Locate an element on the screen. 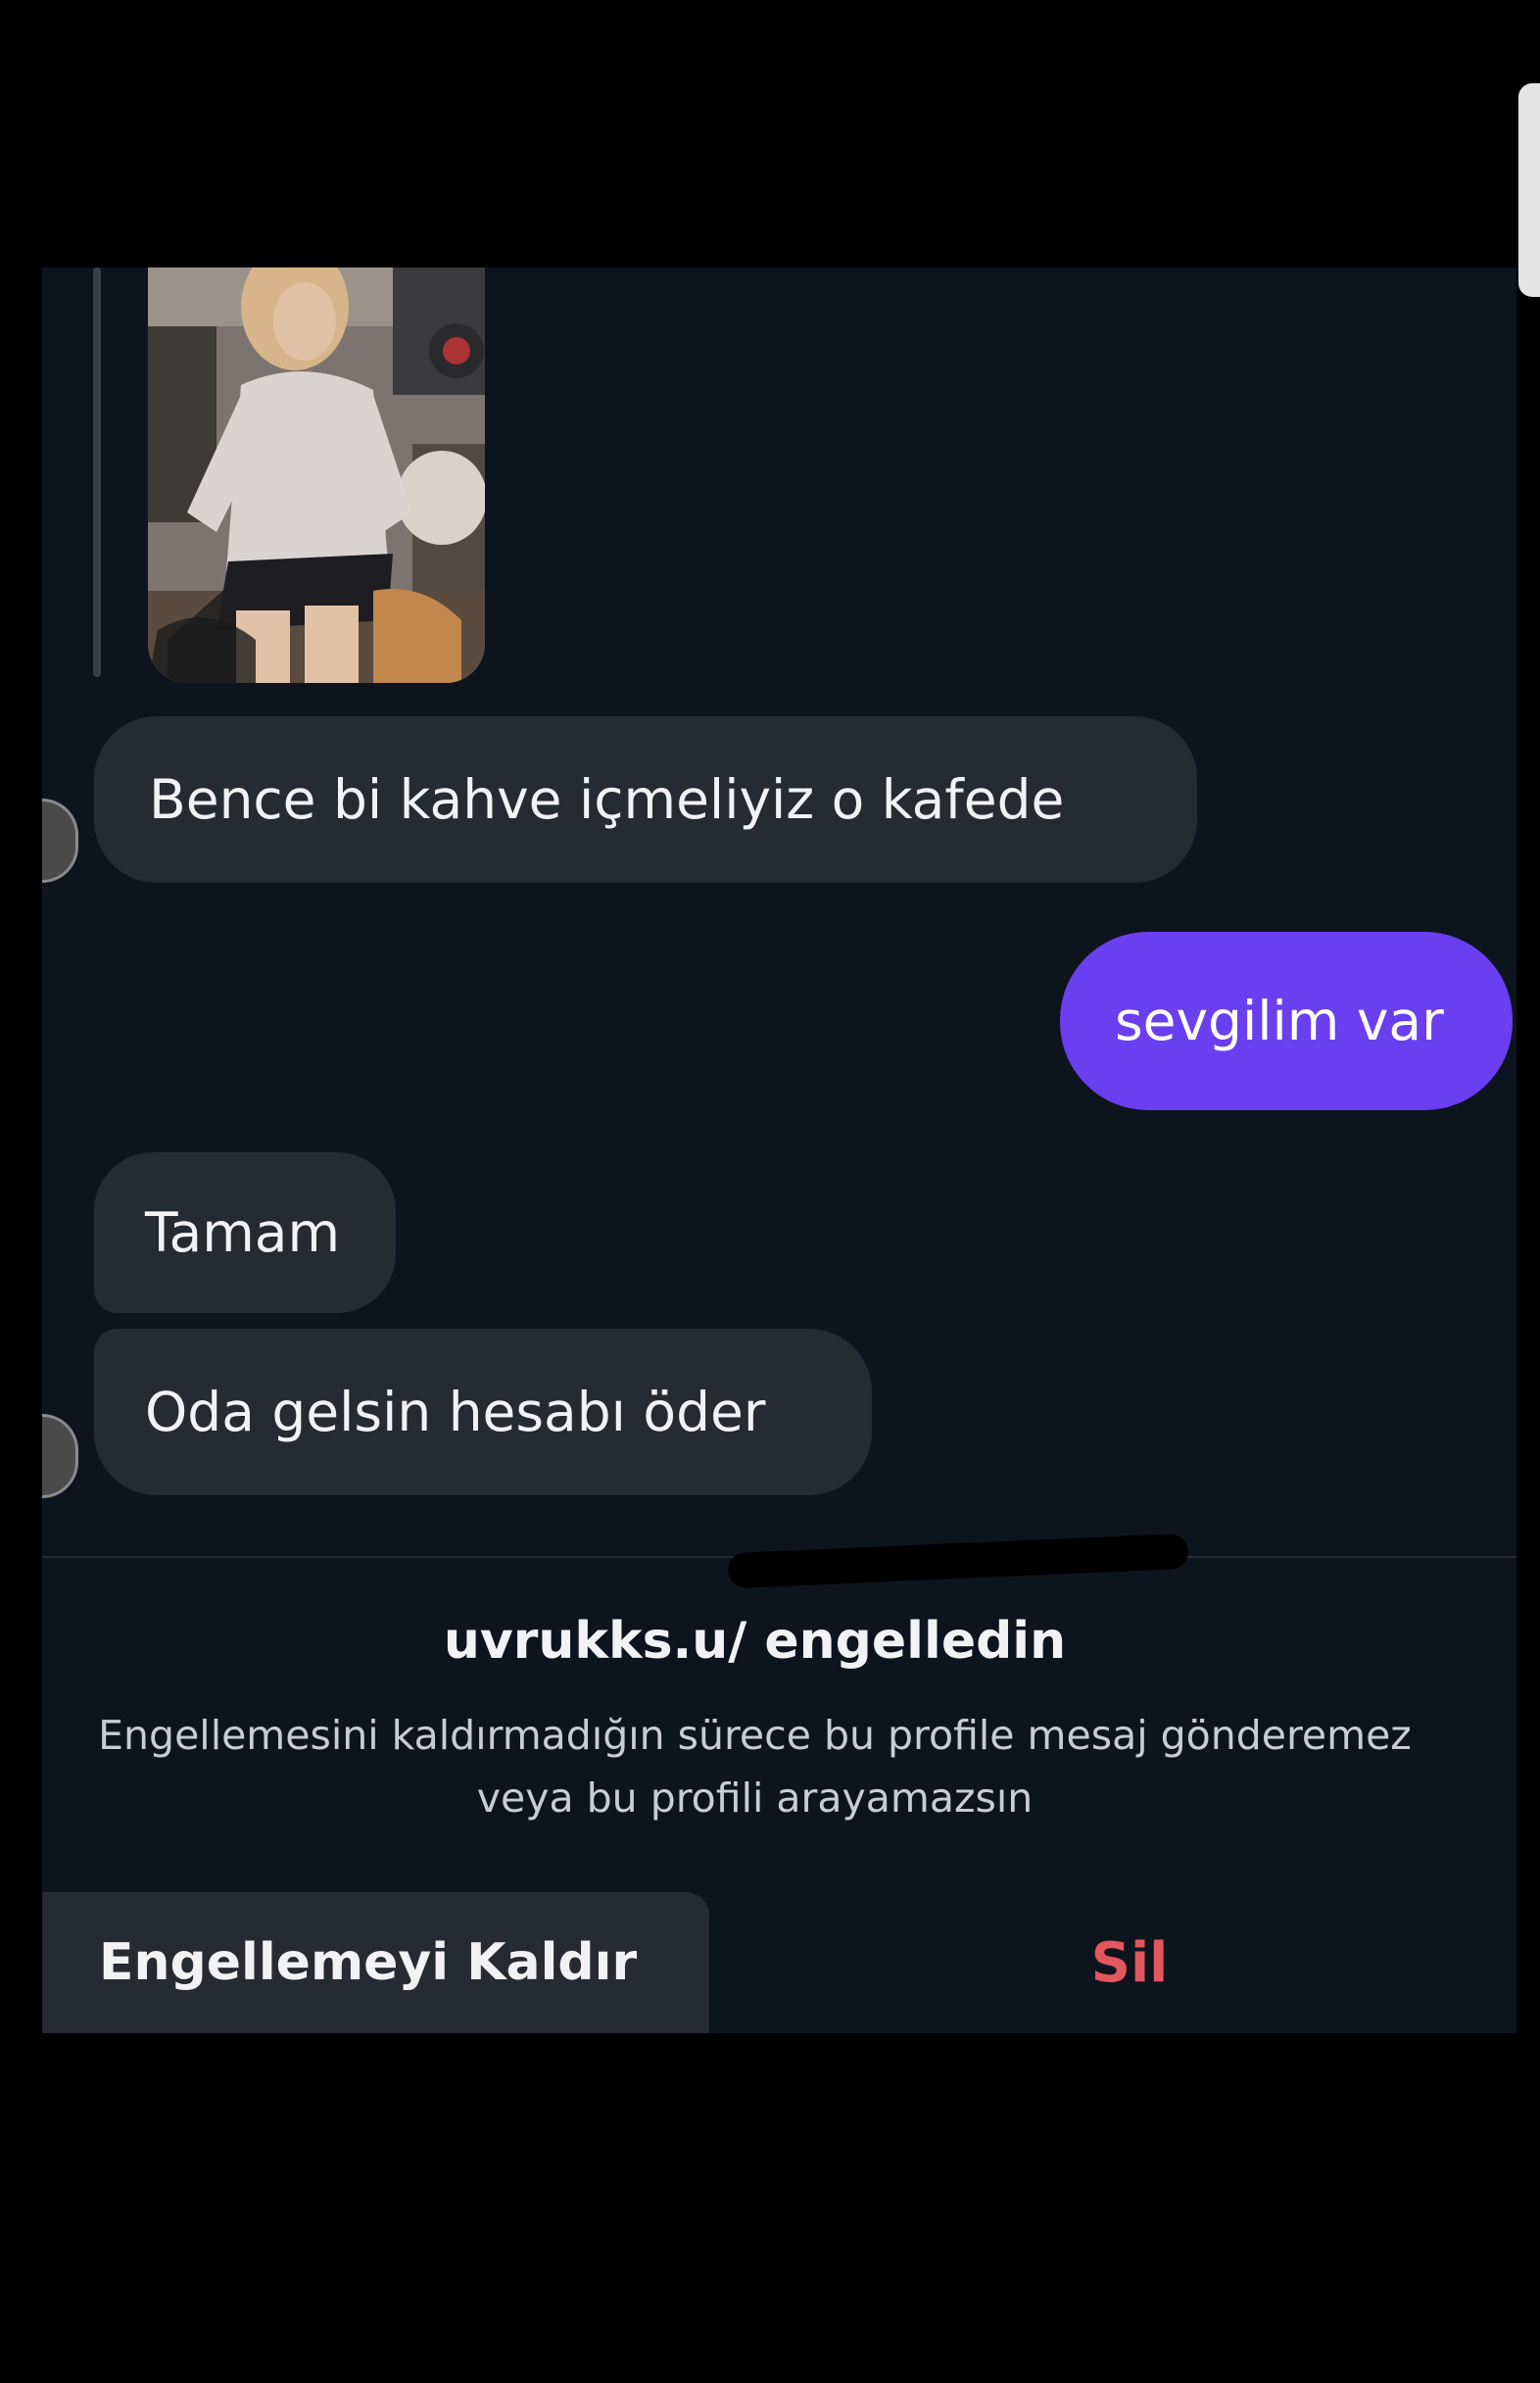 Image resolution: width=1540 pixels, height=2383 pixels. blocked-notice-title: uvrukks.u/ engelledin is located at coordinates (755, 1641).